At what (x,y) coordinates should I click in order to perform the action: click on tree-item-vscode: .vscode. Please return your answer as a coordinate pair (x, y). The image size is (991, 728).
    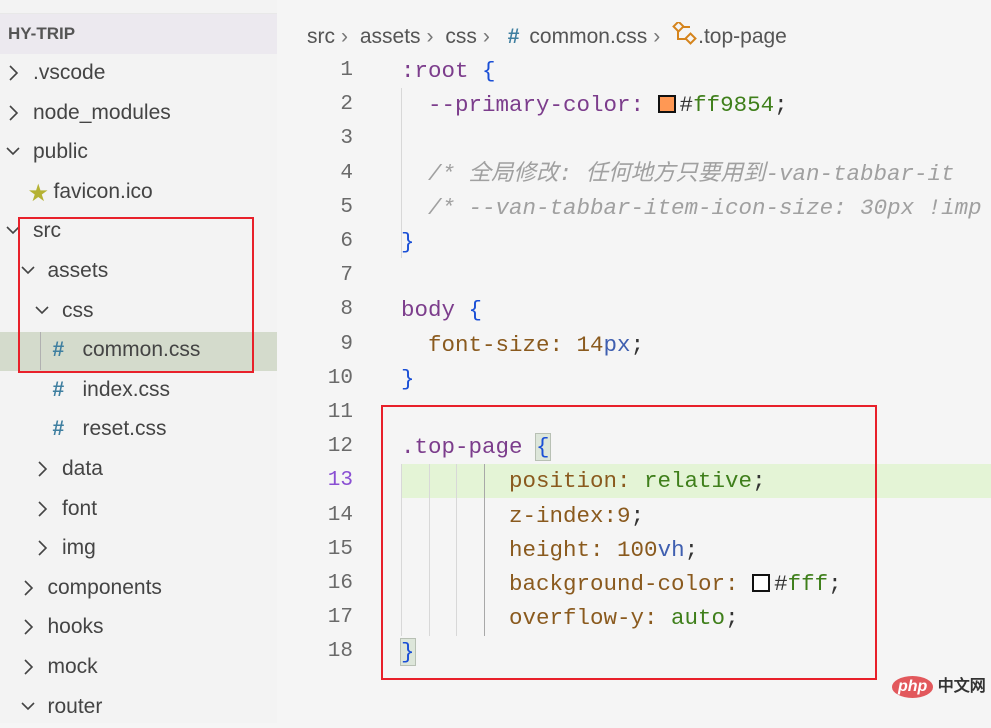
    Looking at the image, I should click on (138, 74).